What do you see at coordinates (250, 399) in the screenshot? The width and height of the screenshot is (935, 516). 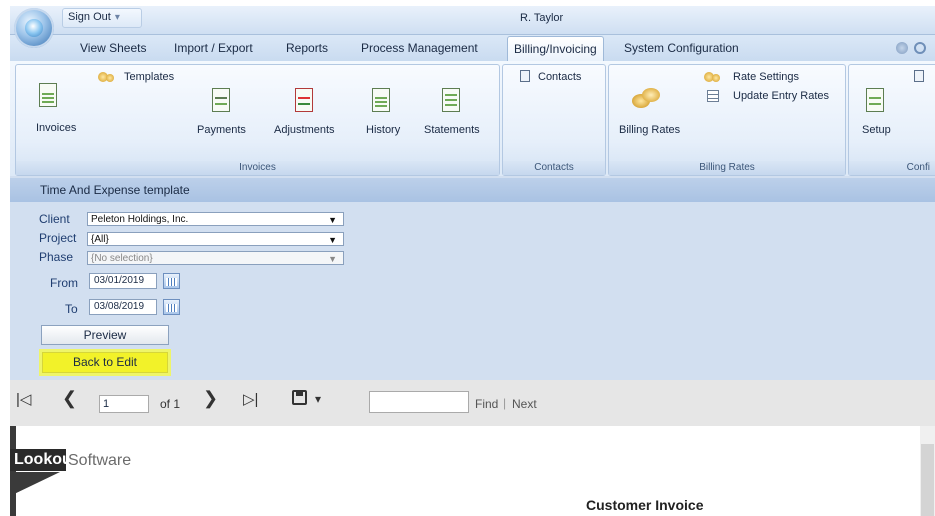 I see `last-page-icon: ▷|` at bounding box center [250, 399].